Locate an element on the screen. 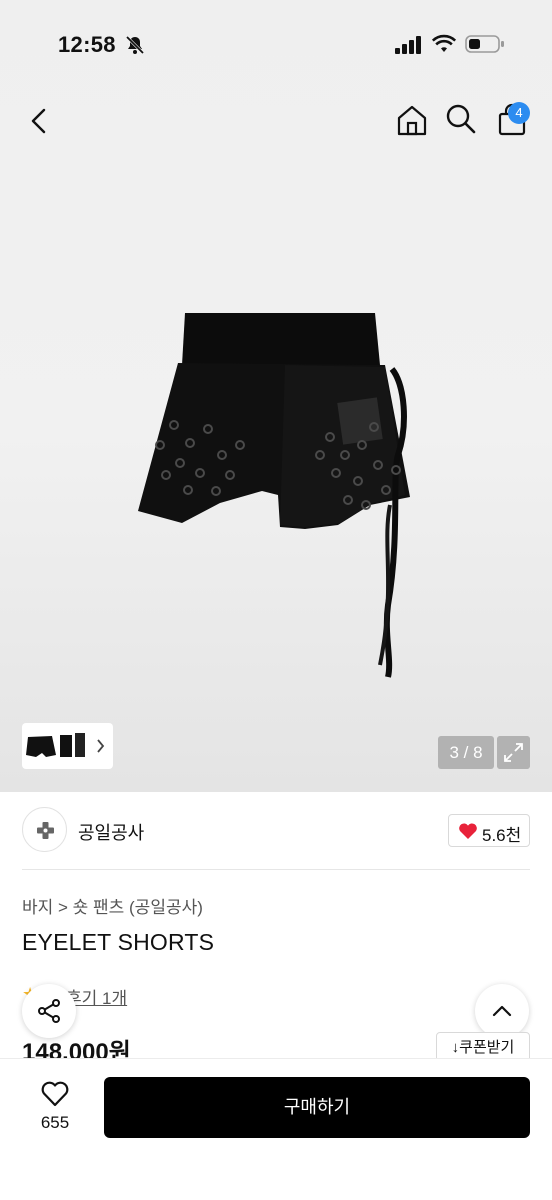  brand-name: 공일공사 is located at coordinates (111, 832).